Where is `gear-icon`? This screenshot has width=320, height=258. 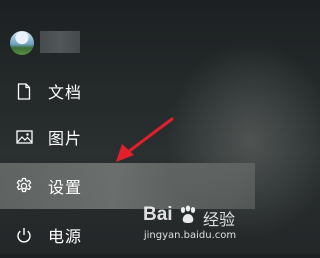 gear-icon is located at coordinates (24, 186).